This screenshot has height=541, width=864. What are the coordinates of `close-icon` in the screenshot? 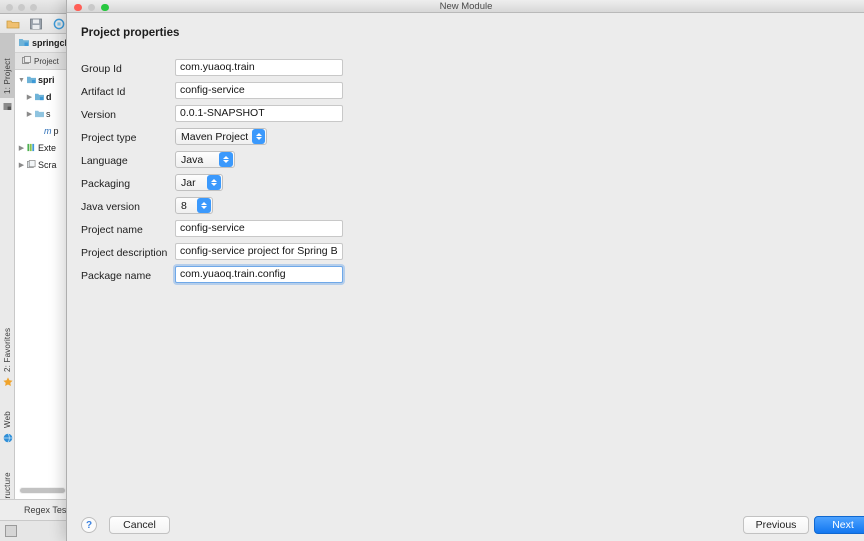 It's located at (78, 7).